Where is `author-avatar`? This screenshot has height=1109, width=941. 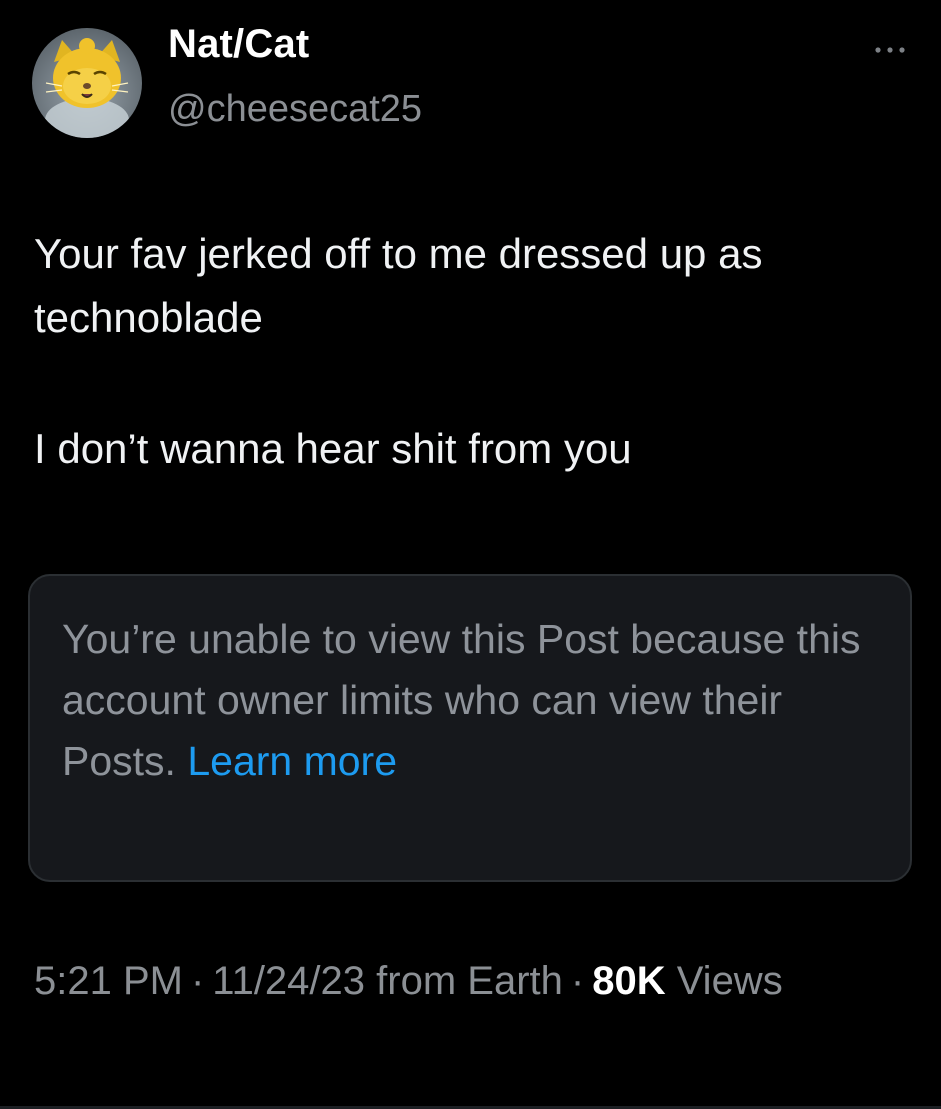 author-avatar is located at coordinates (87, 83).